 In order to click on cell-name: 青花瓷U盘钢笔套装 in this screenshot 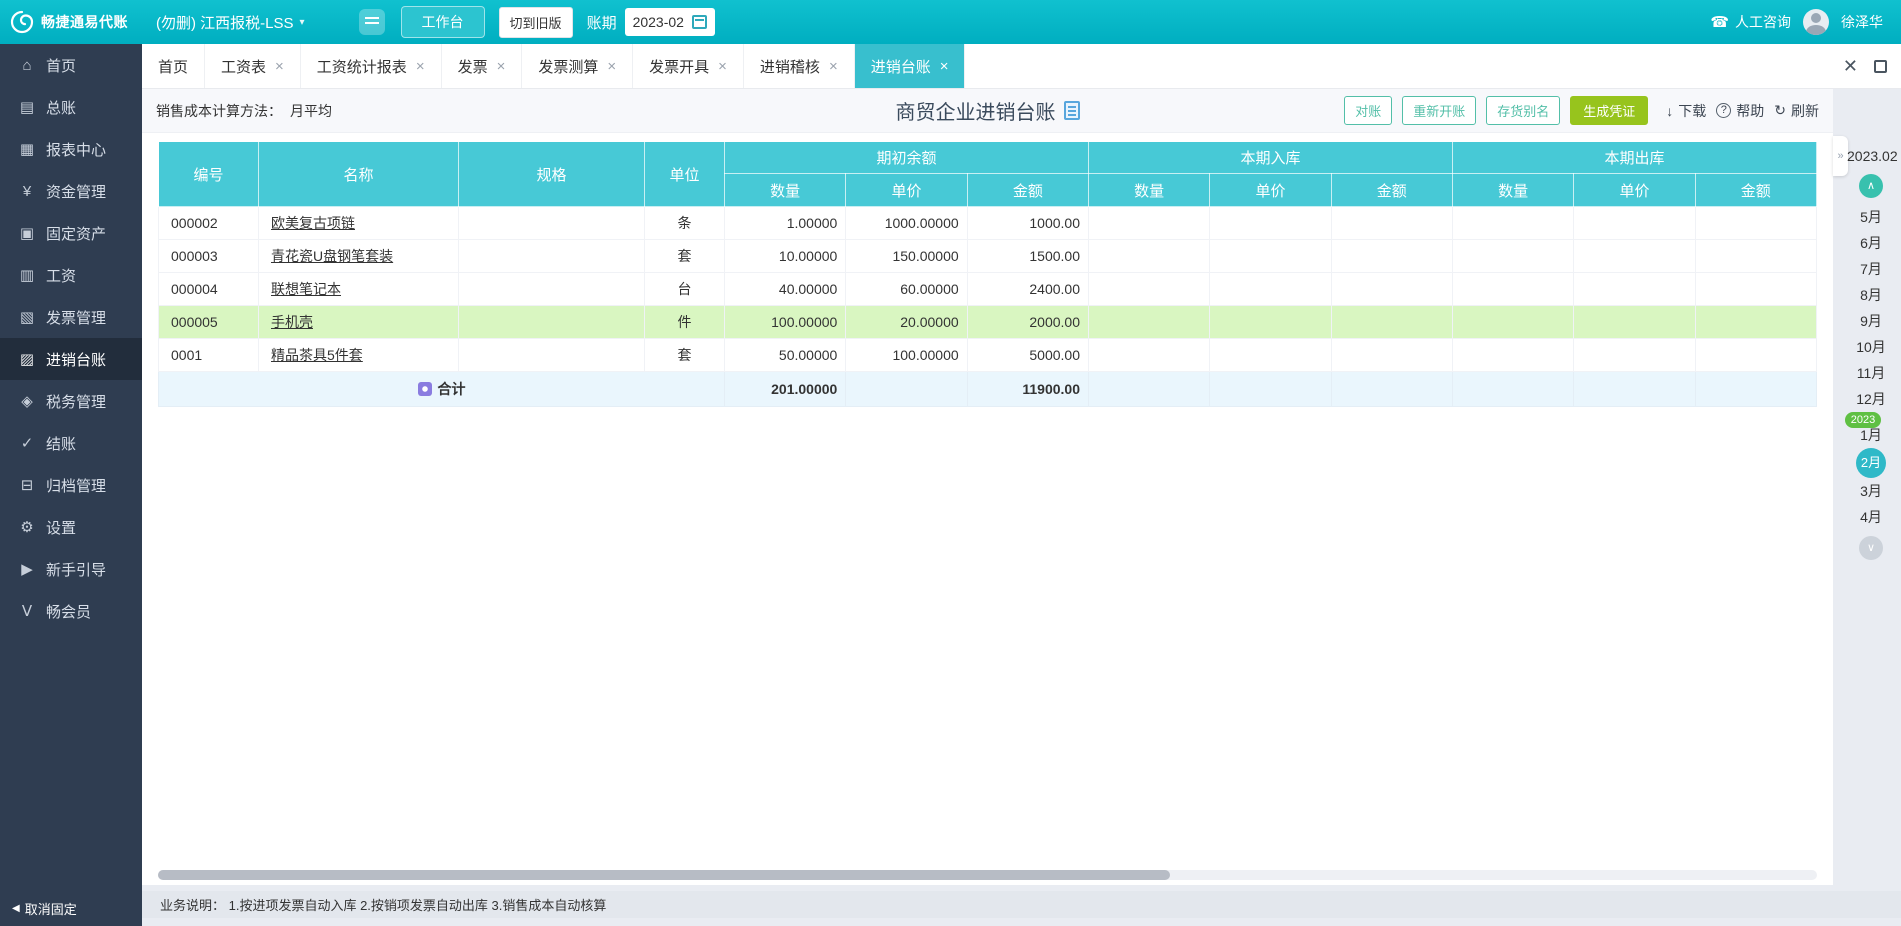, I will do `click(358, 256)`.